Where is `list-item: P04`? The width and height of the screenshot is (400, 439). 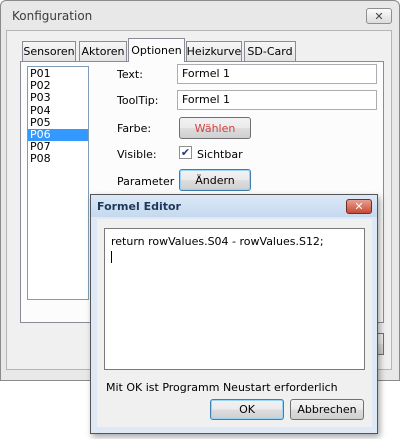 list-item: P04 is located at coordinates (58, 110).